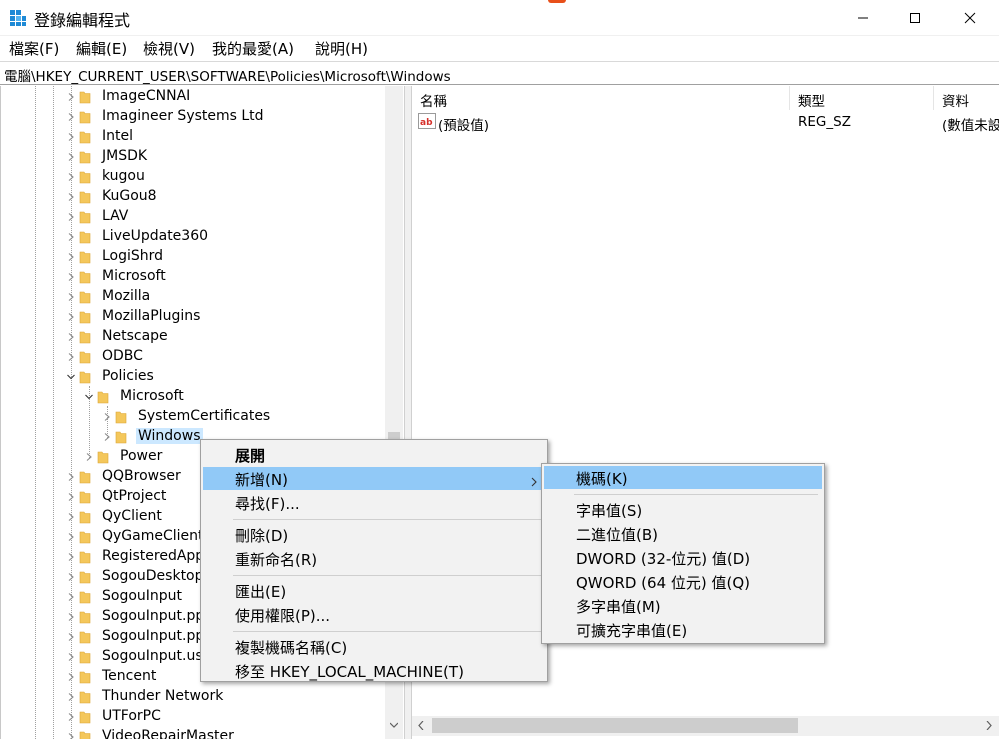  I want to click on tree-item: ImageCNNAI, so click(193, 97).